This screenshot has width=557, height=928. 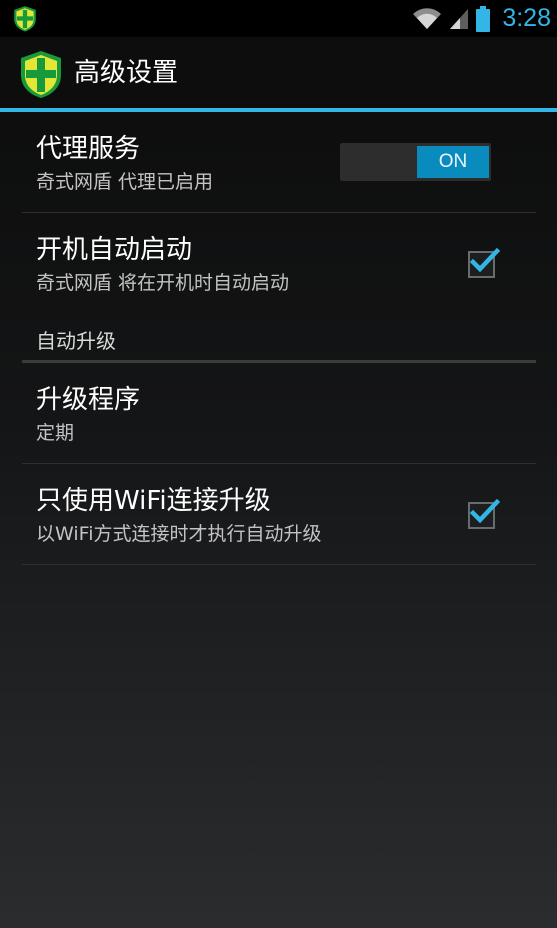 I want to click on pref-summary: 奇式网盾 将在开机时自动启动, so click(x=163, y=283).